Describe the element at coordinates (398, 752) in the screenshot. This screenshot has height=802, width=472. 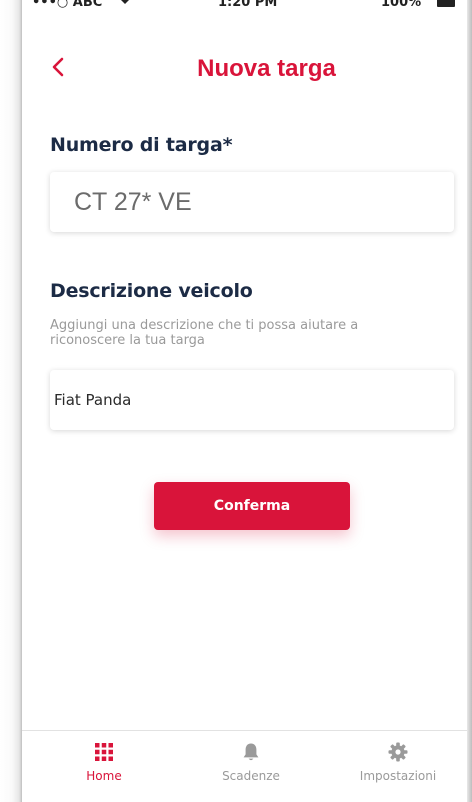
I see `gear-icon` at that location.